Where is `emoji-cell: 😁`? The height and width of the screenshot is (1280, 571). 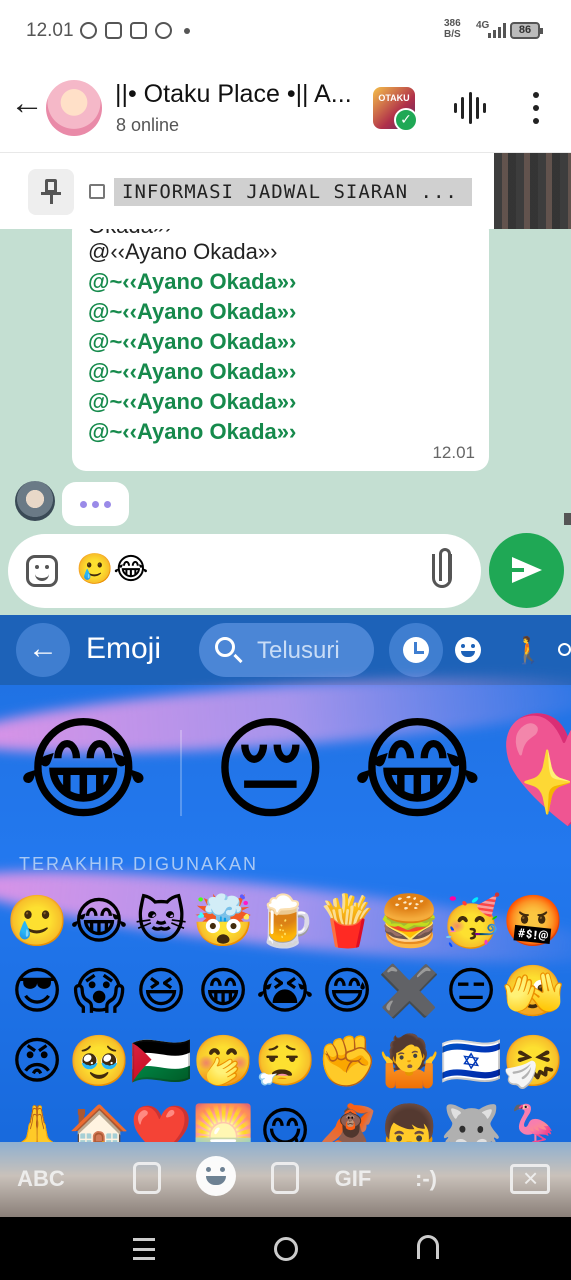
emoji-cell: 😁 is located at coordinates (223, 991).